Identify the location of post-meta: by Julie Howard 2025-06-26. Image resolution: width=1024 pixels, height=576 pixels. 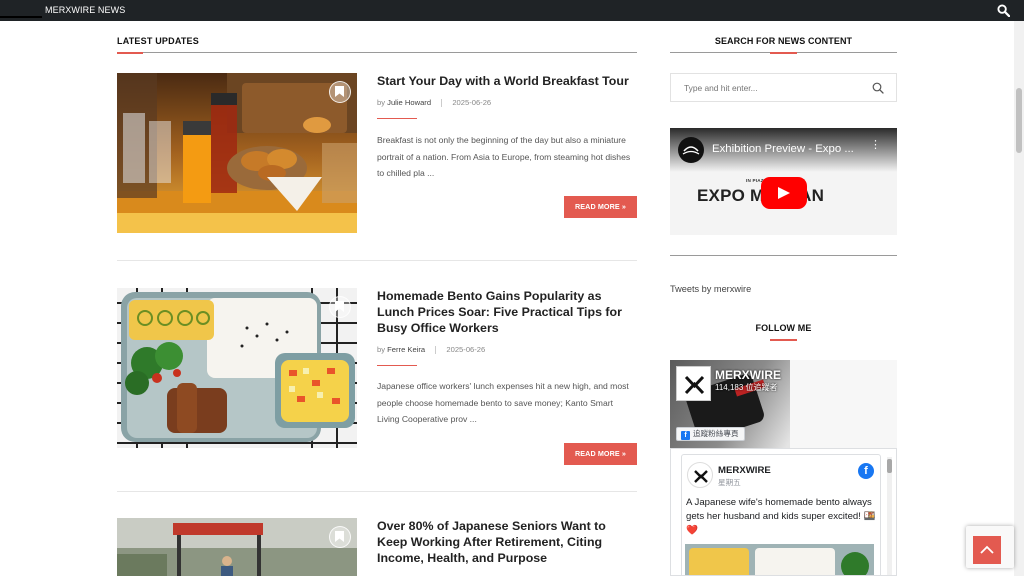
(434, 102).